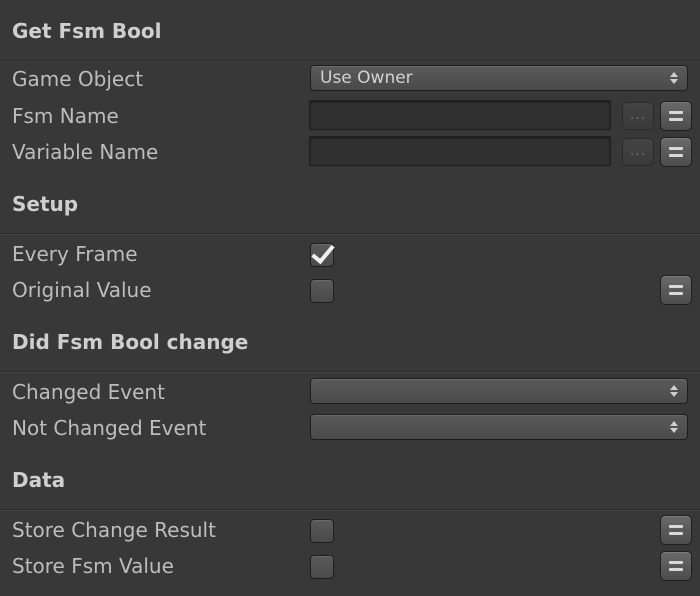 The image size is (700, 596). I want to click on not-changed-event-dropdown, so click(499, 427).